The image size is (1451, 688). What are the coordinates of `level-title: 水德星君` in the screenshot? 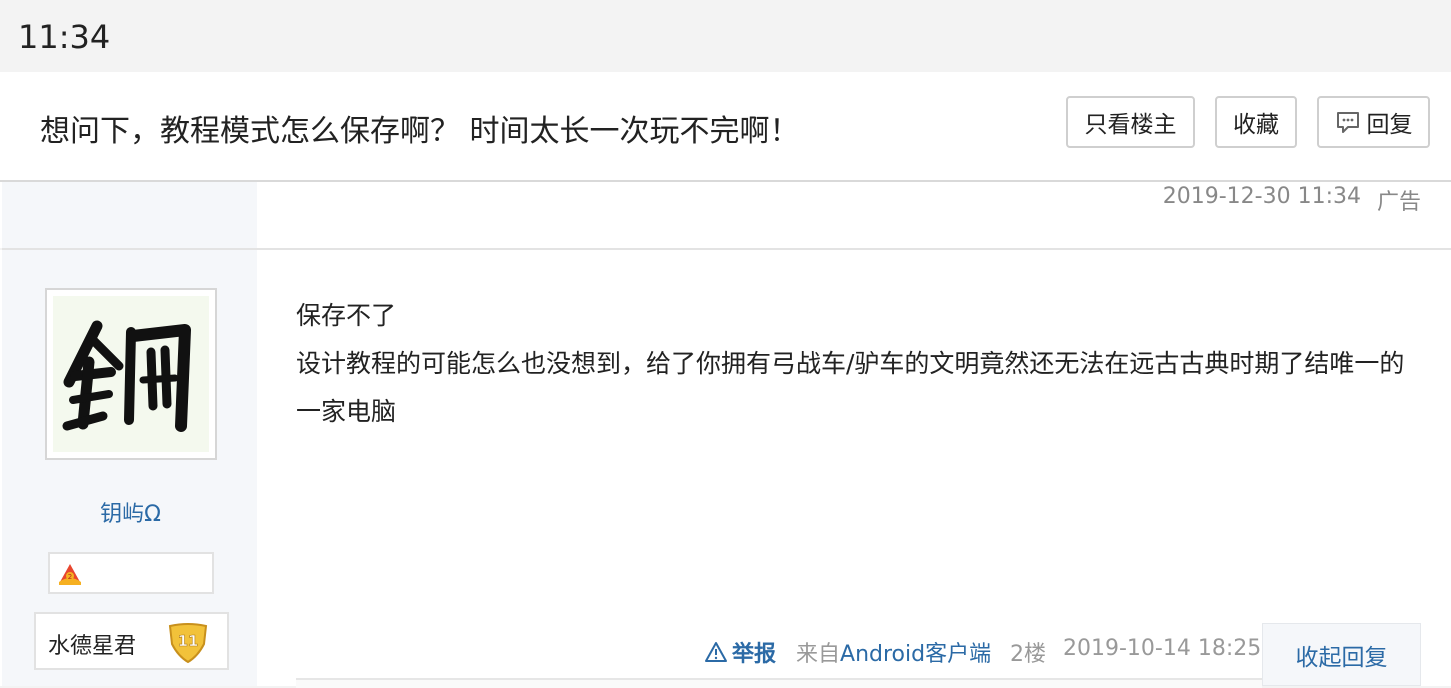 It's located at (92, 646).